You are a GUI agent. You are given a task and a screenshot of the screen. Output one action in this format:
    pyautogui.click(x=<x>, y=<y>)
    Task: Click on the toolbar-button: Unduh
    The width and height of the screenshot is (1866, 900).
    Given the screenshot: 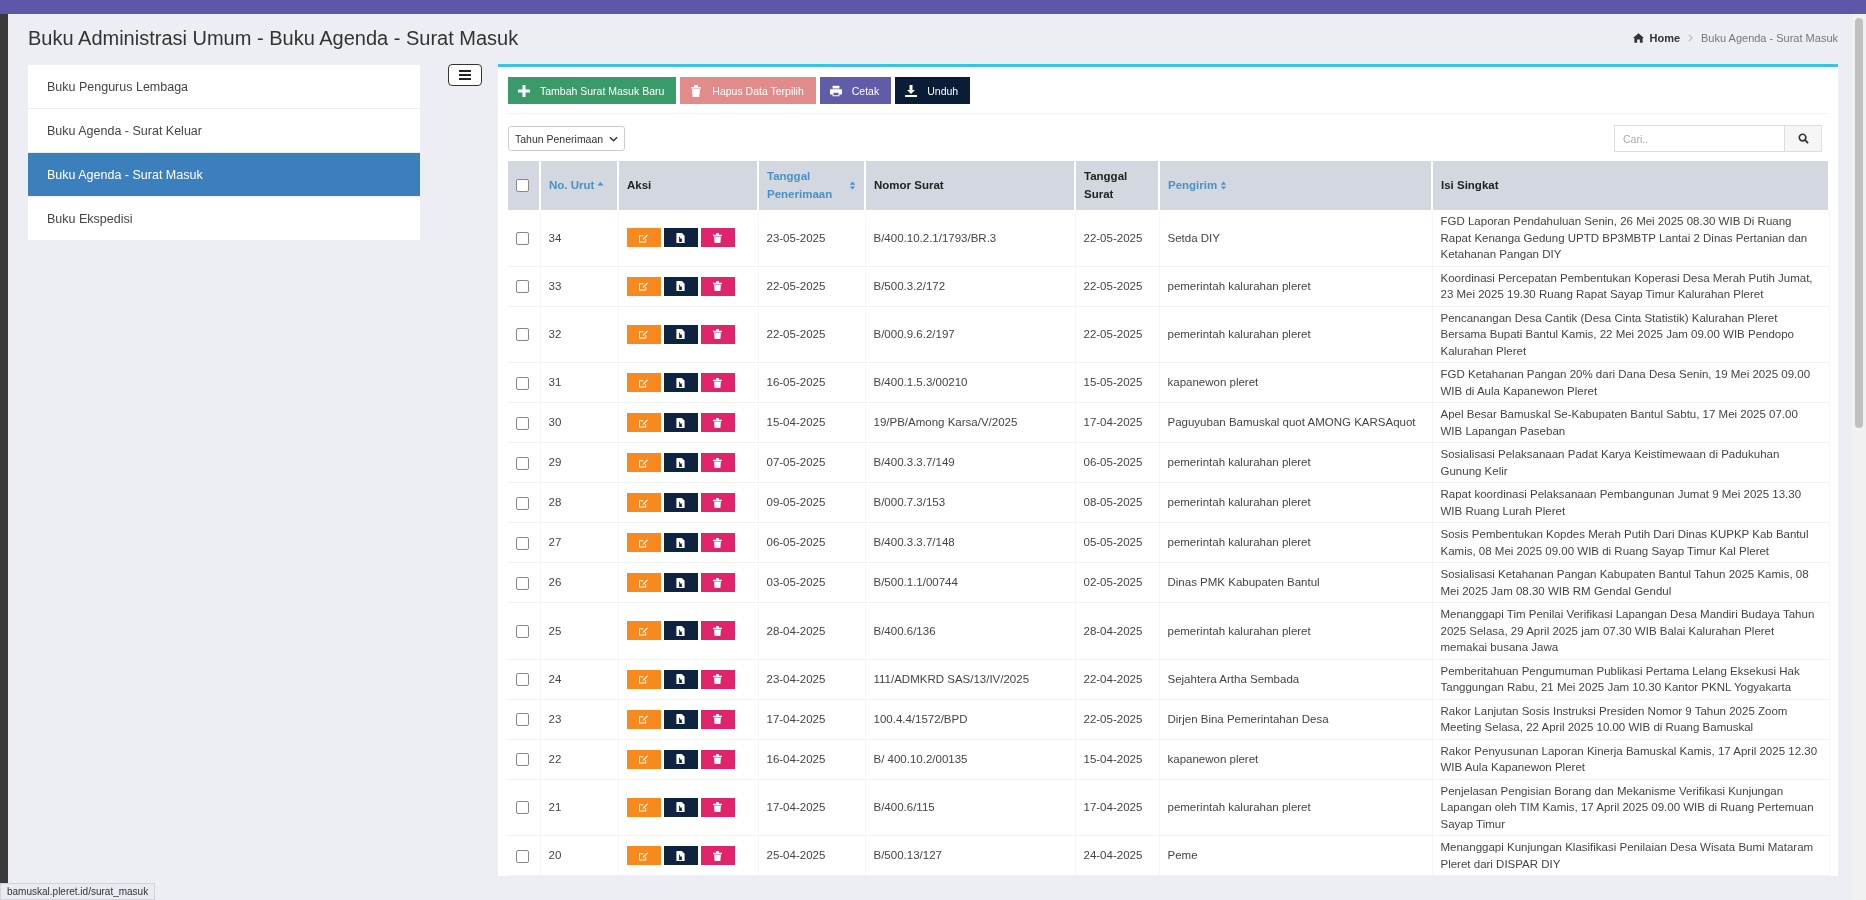 What is the action you would take?
    pyautogui.click(x=933, y=90)
    